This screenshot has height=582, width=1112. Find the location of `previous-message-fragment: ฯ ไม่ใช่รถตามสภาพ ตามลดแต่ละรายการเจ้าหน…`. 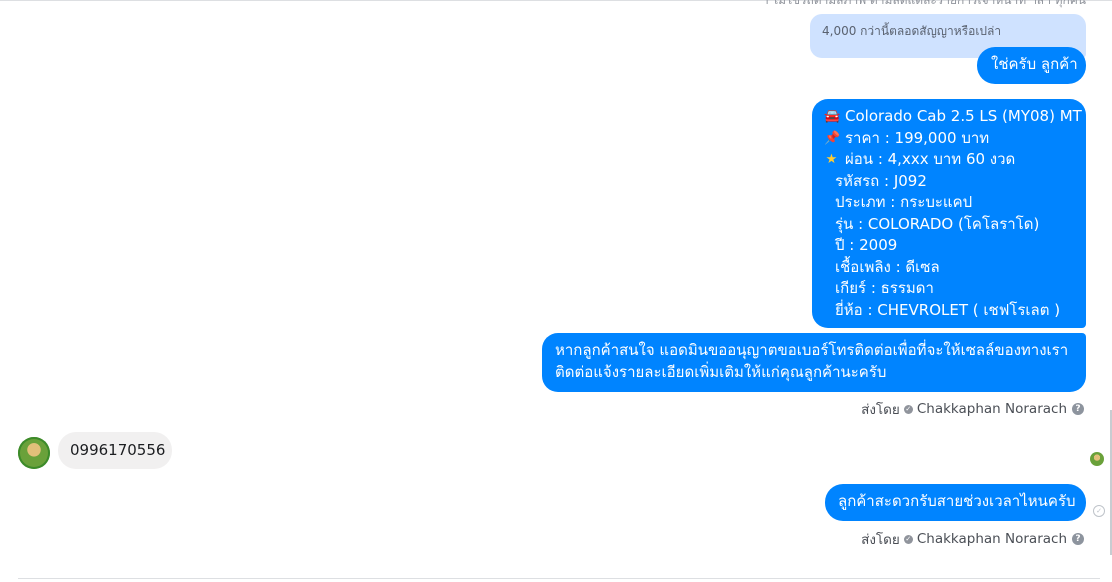

previous-message-fragment: ฯ ไม่ใช่รถตามสภาพ ตามลดแต่ละรายการเจ้าหน… is located at coordinates (923, 3).